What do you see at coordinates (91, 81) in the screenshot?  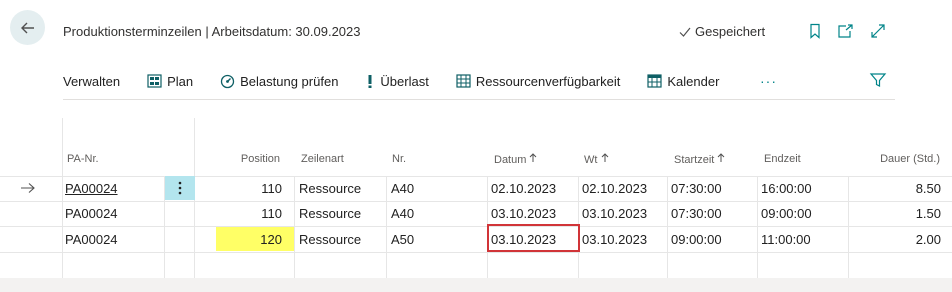 I see `menu-verwalten: Verwalten` at bounding box center [91, 81].